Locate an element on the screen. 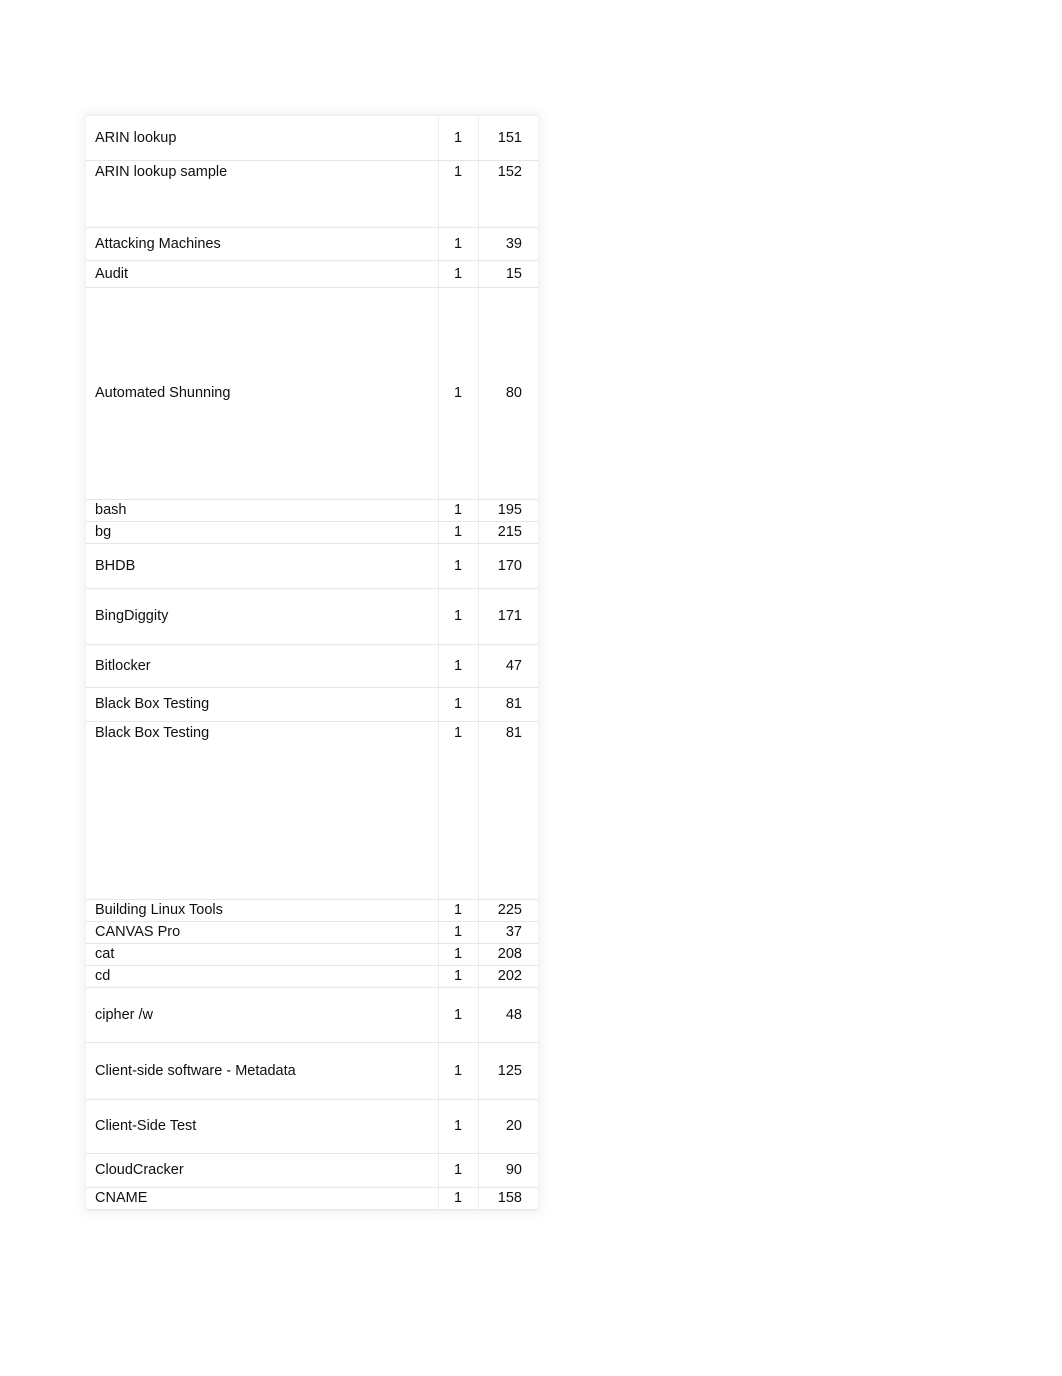  term-cell: Automated Shunning is located at coordinates (262, 393).